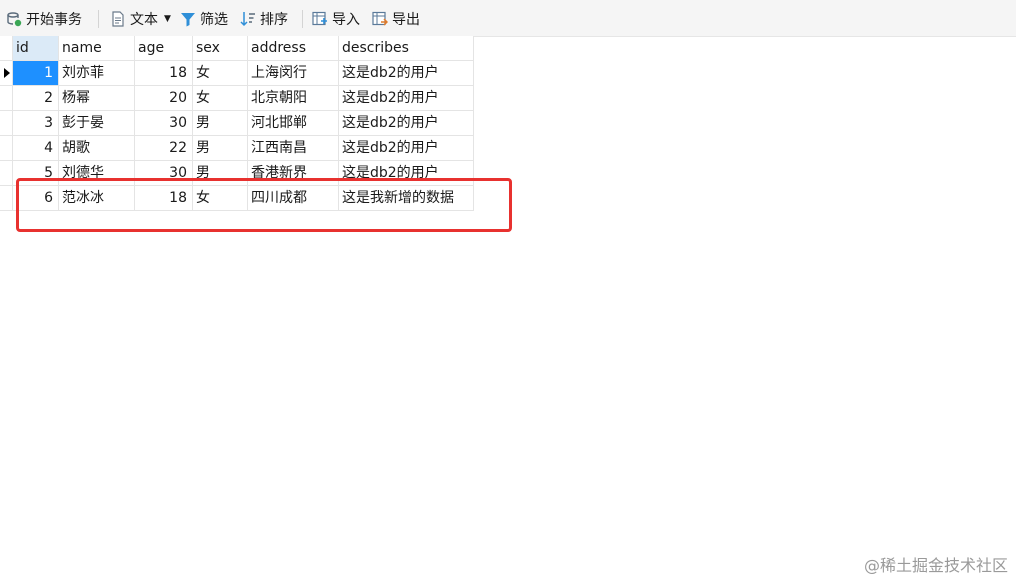  What do you see at coordinates (97, 98) in the screenshot?
I see `cell-name: 杨幂` at bounding box center [97, 98].